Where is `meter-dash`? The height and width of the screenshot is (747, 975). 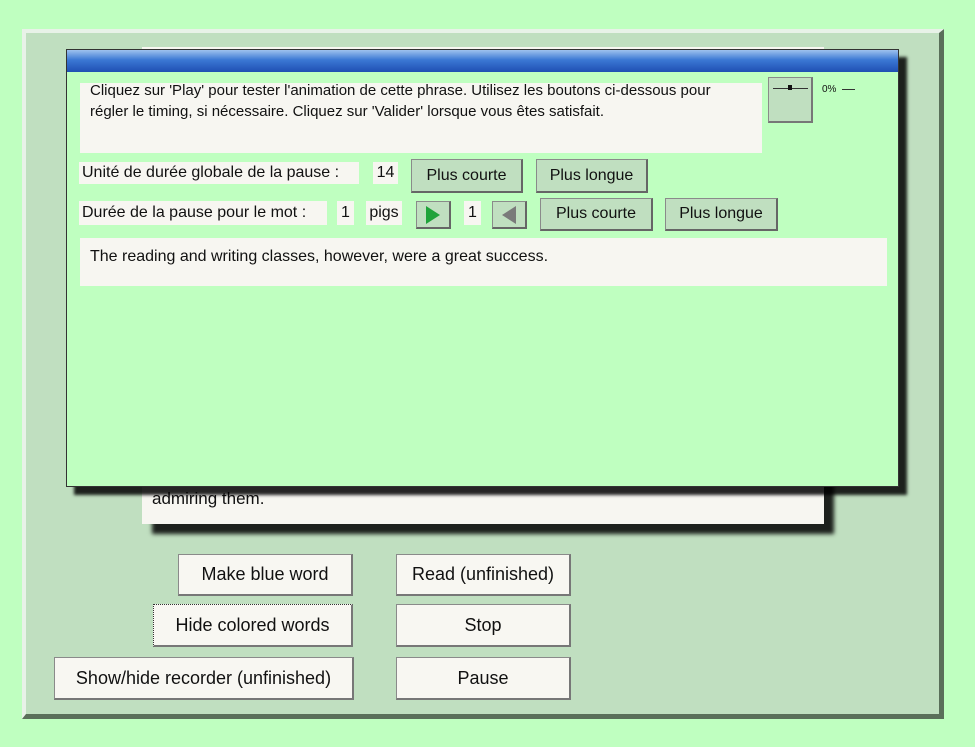 meter-dash is located at coordinates (848, 89).